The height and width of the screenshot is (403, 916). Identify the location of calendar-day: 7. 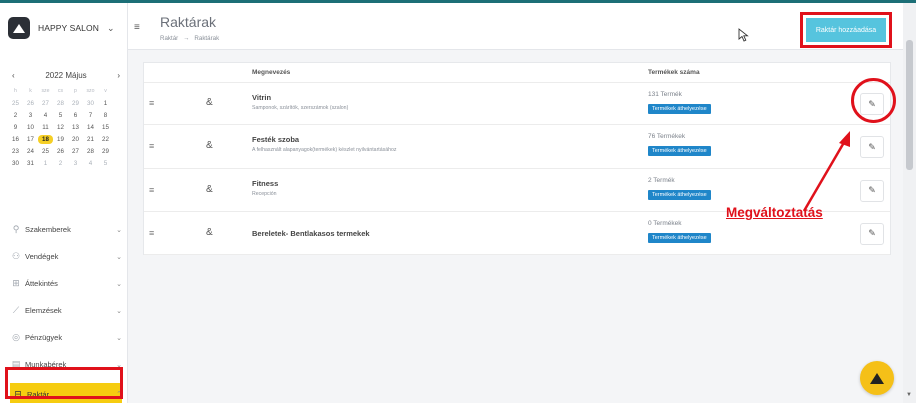
(90, 115).